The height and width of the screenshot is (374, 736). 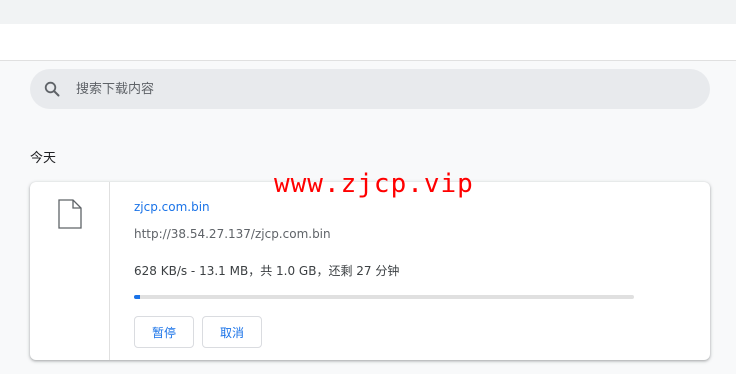 What do you see at coordinates (70, 271) in the screenshot?
I see `download-icon-column` at bounding box center [70, 271].